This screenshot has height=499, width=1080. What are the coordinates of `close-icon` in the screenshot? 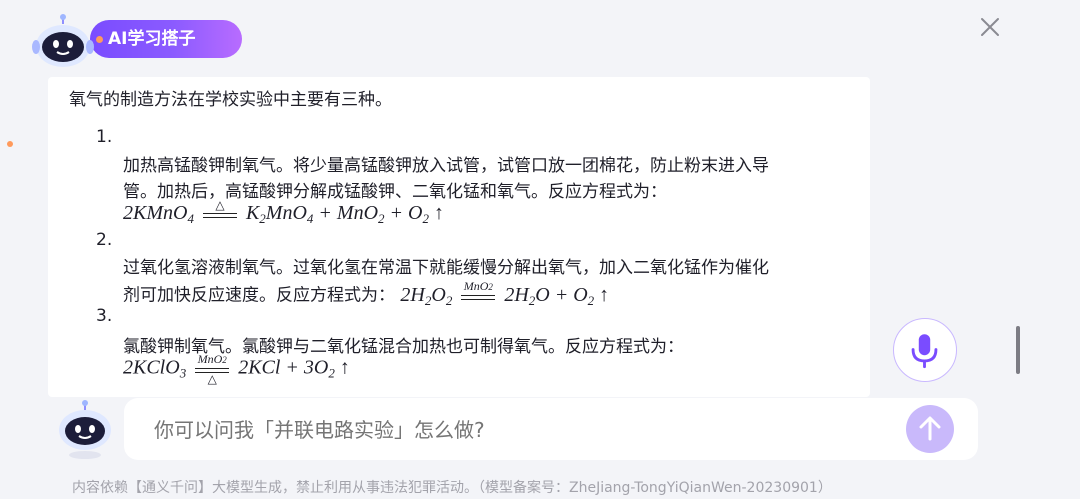 It's located at (990, 27).